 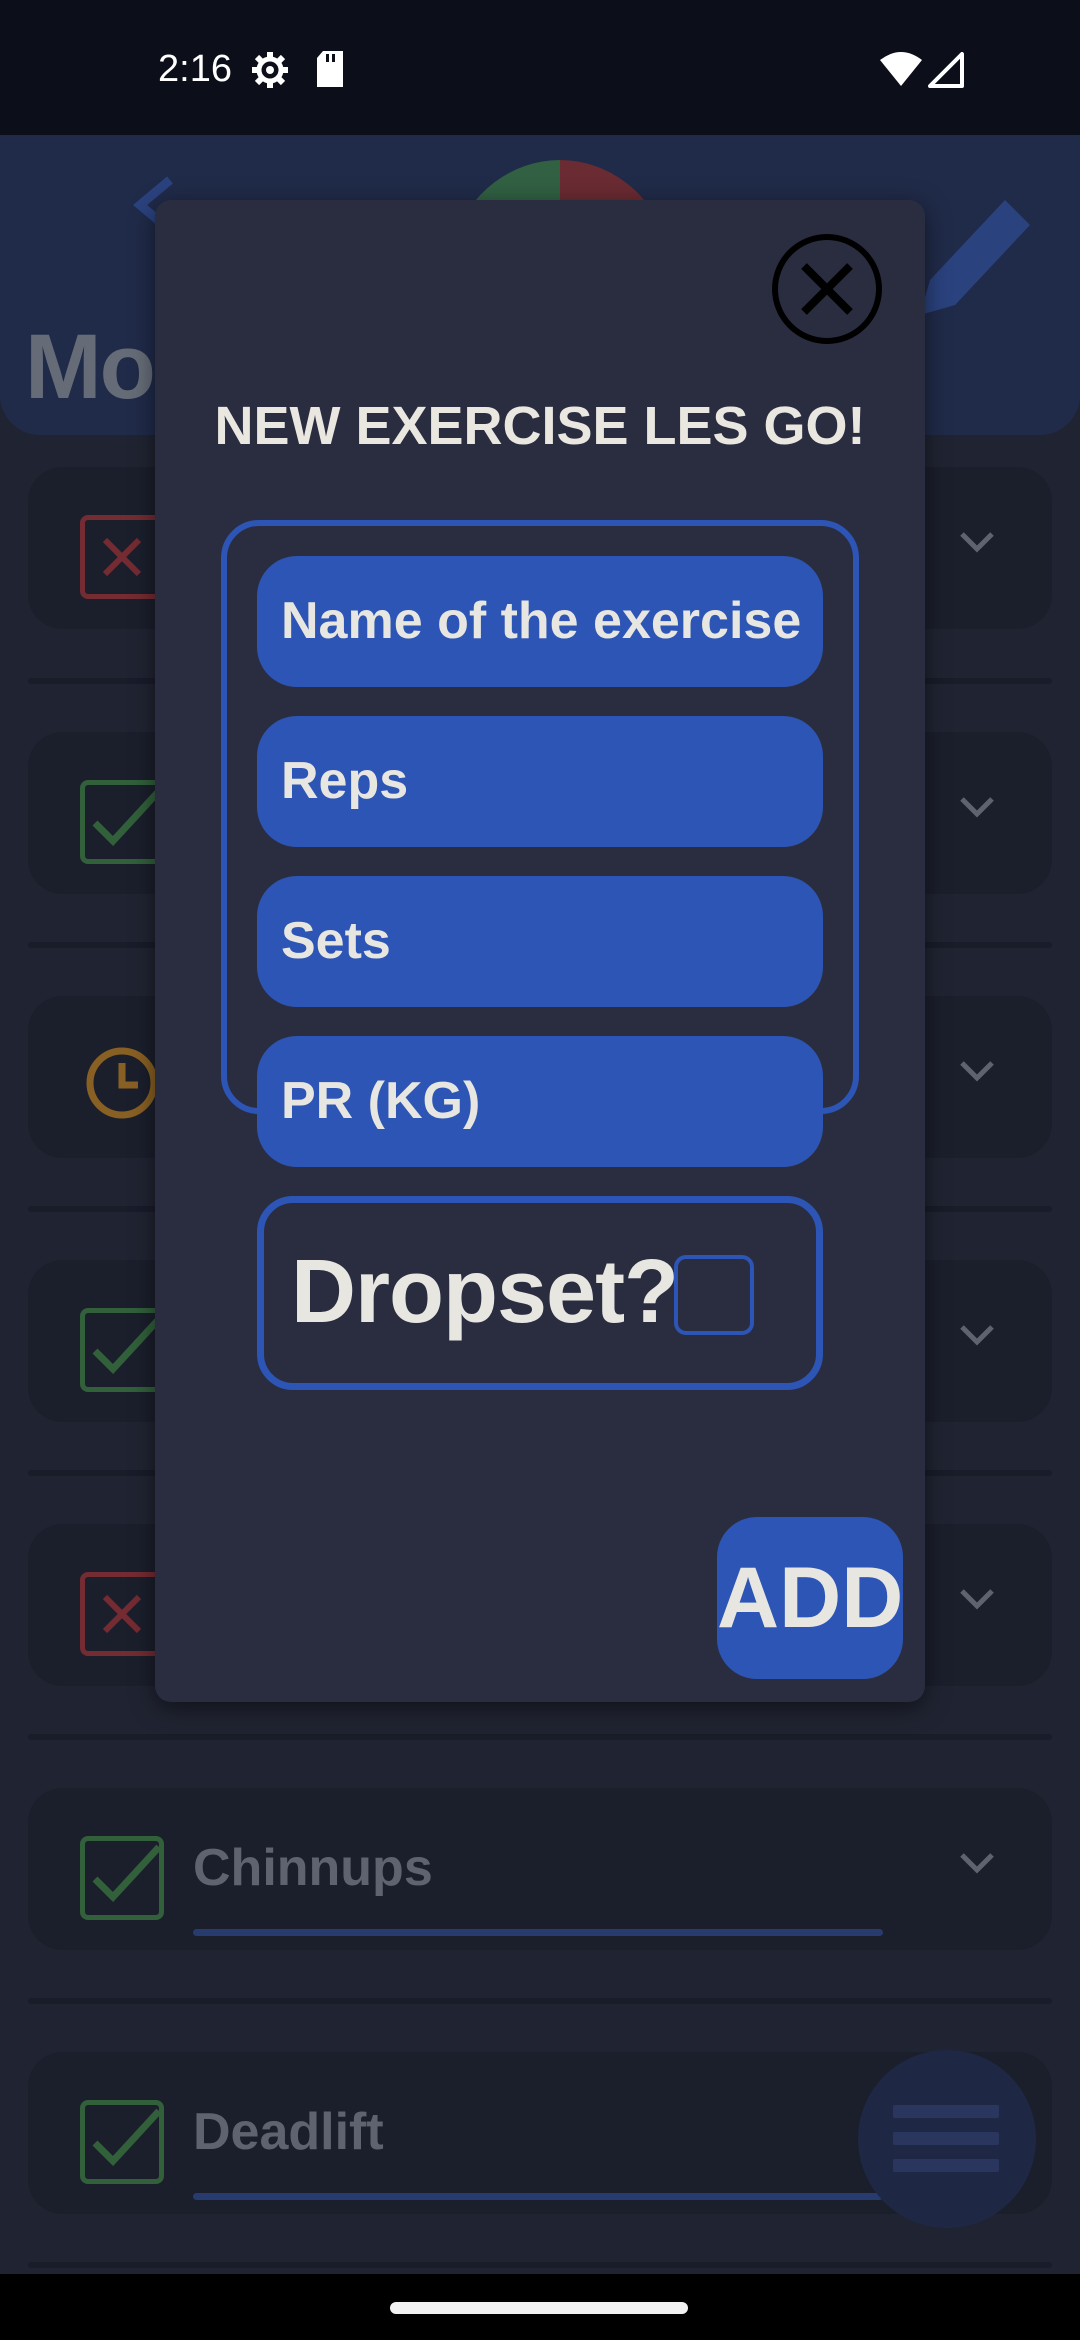 What do you see at coordinates (540, 941) in the screenshot?
I see `sets-field: Sets` at bounding box center [540, 941].